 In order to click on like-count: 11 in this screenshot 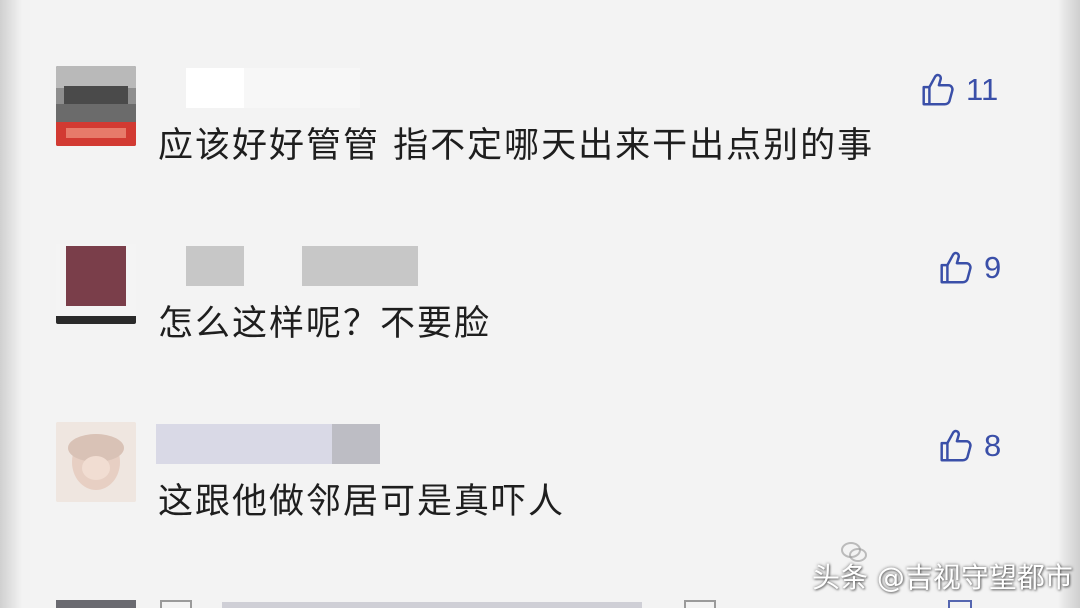, I will do `click(982, 89)`.